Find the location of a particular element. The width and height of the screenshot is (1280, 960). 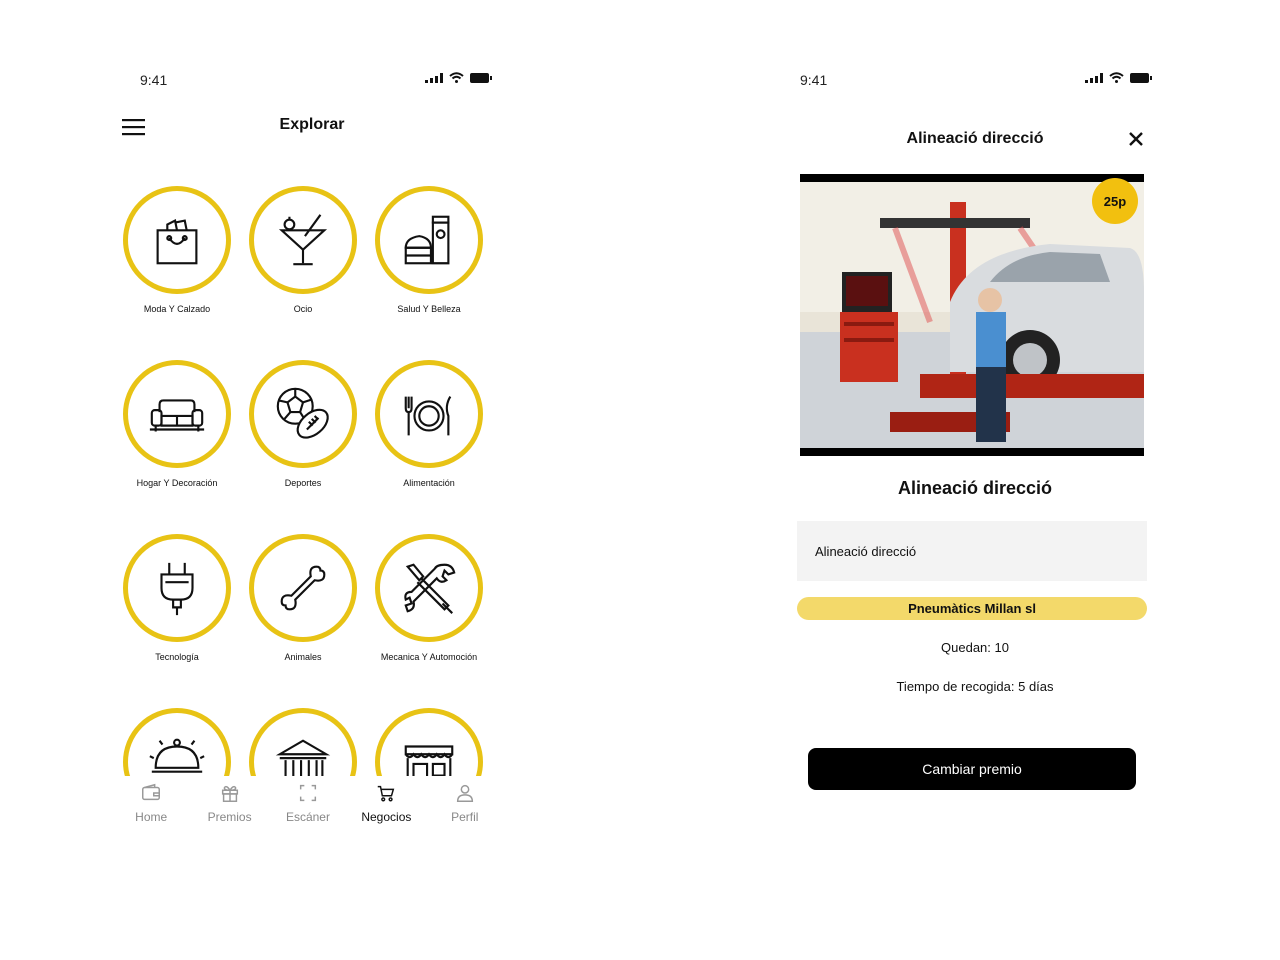

category-deportes: Deportes is located at coordinates (303, 424).